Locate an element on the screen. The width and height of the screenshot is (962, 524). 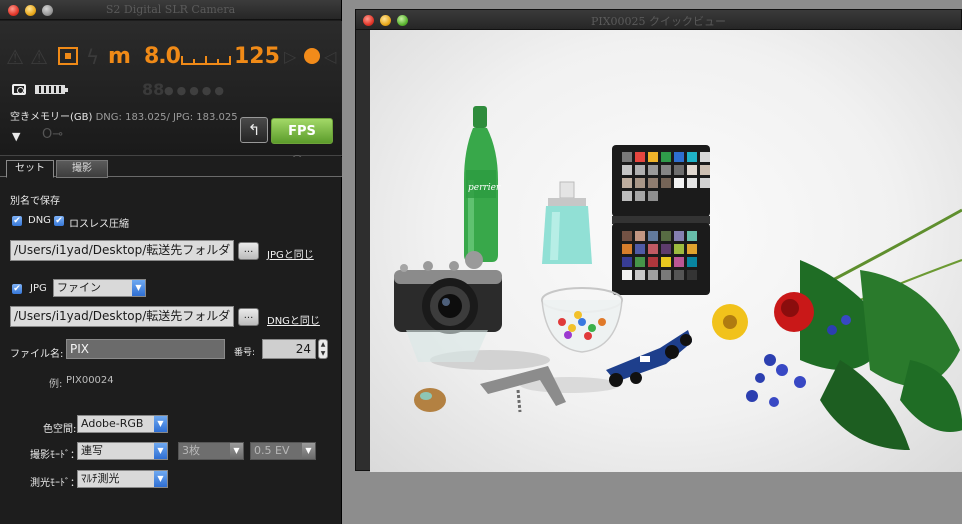
colorspace-select: Adobe-RGB ▼ is located at coordinates (122, 424).